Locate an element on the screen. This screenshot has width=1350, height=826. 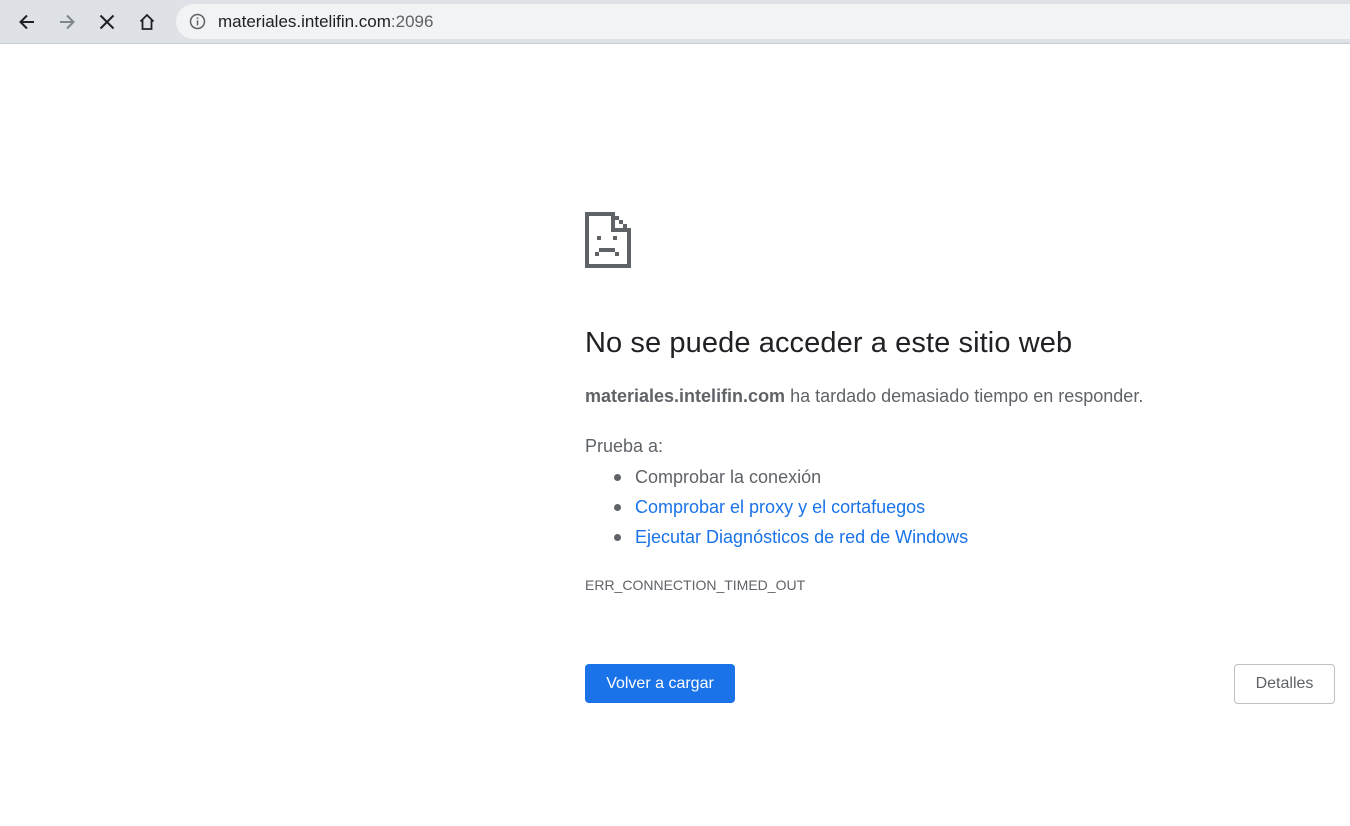
suggestion-check-proxy-link: Comprobar el proxy y el cortafuegos is located at coordinates (780, 507).